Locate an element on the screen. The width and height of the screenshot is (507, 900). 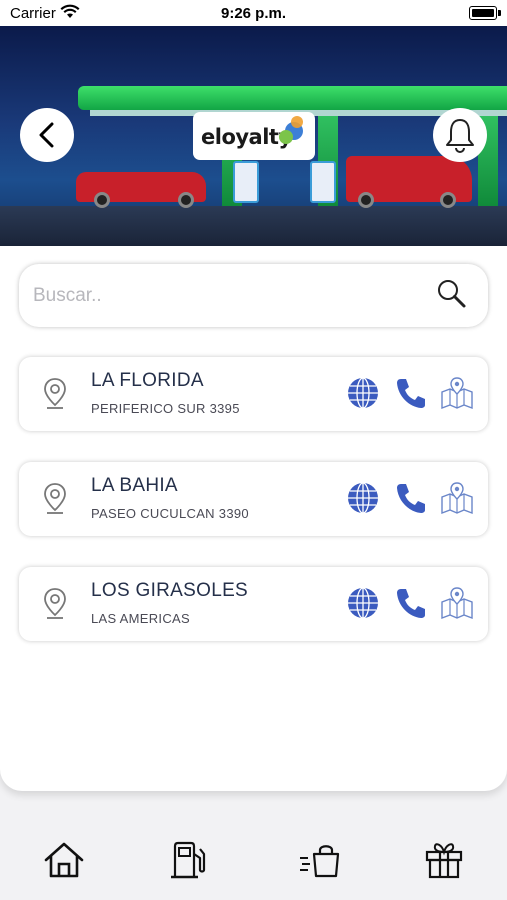
battery-icon is located at coordinates (483, 13).